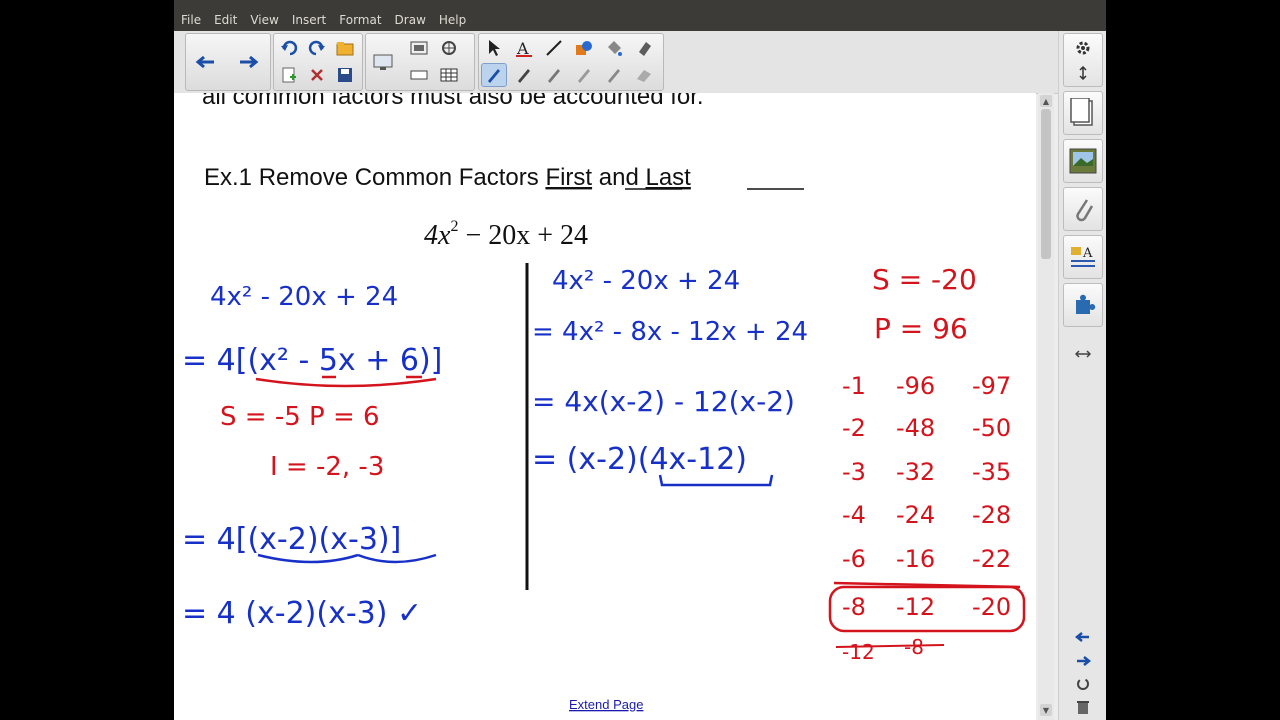 This screenshot has width=1280, height=720. I want to click on caret-down-icon: ▼, so click(1046, 710).